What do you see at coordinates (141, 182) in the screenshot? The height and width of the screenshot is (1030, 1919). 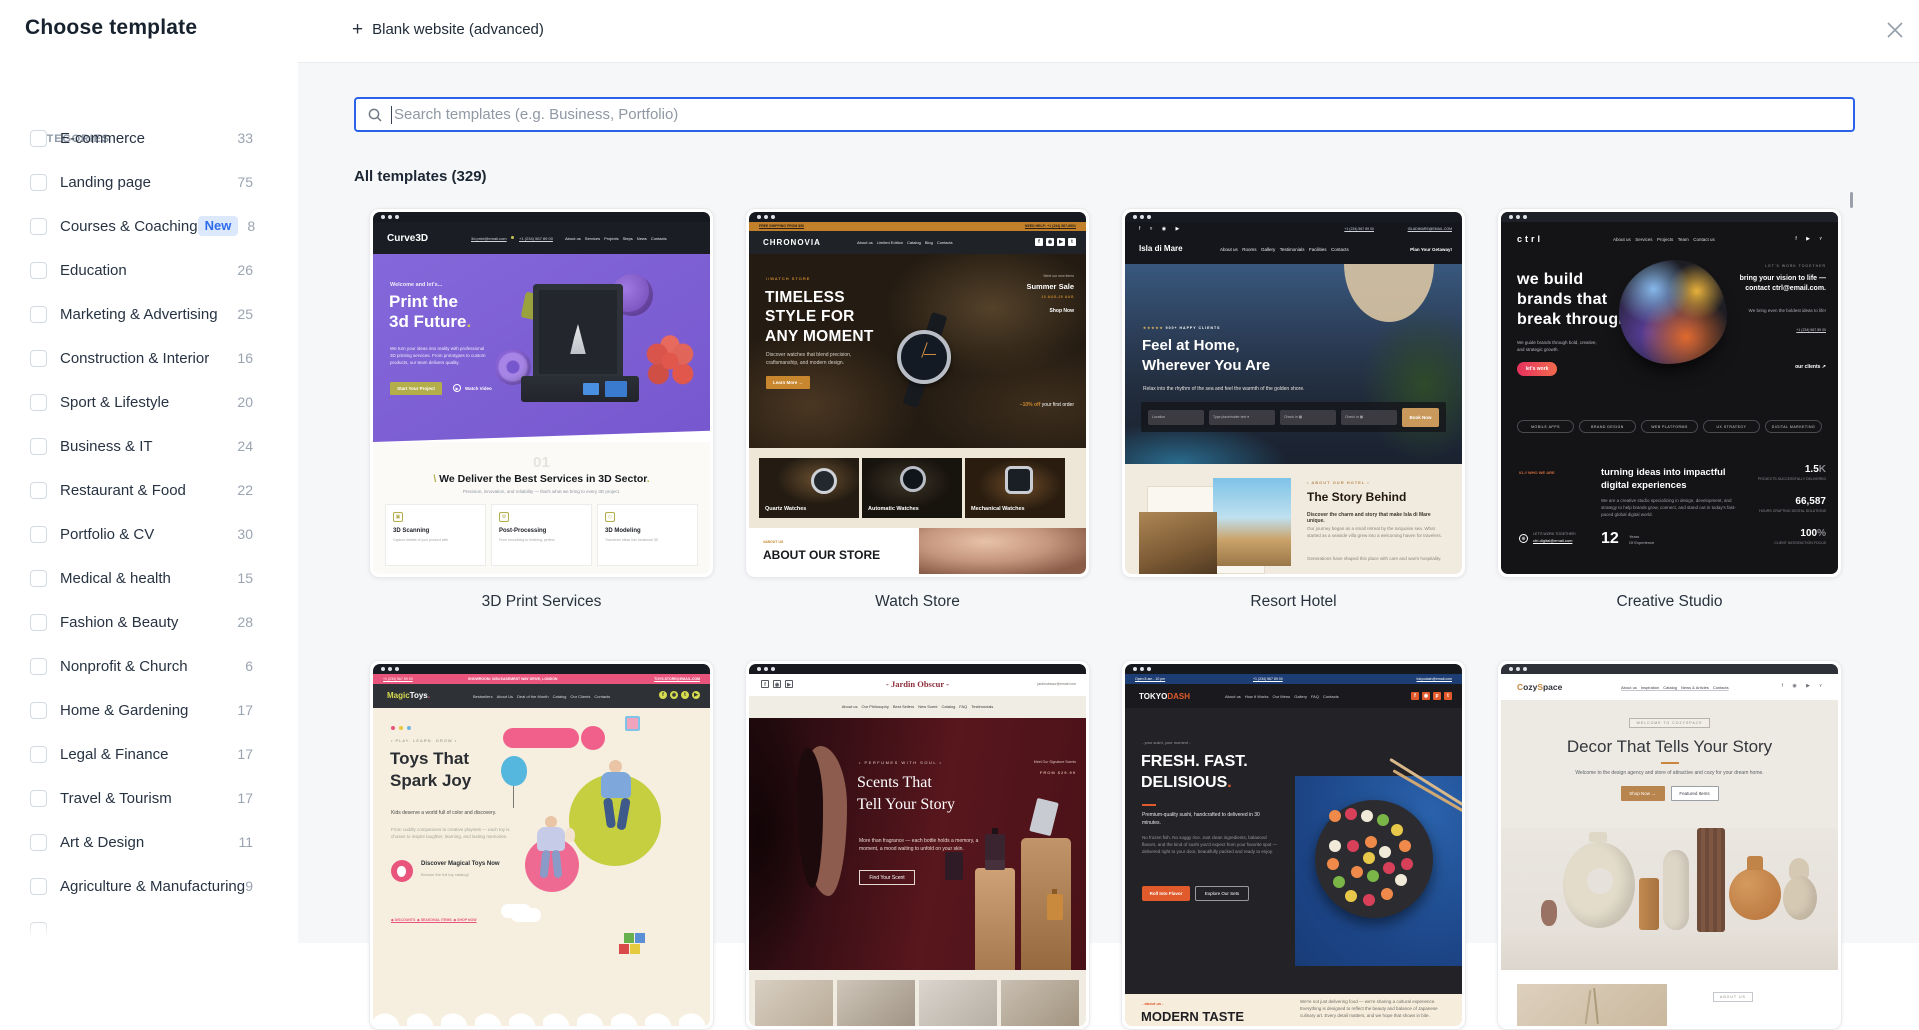 I see `sidebar-item-landing-page: Landing page 75` at bounding box center [141, 182].